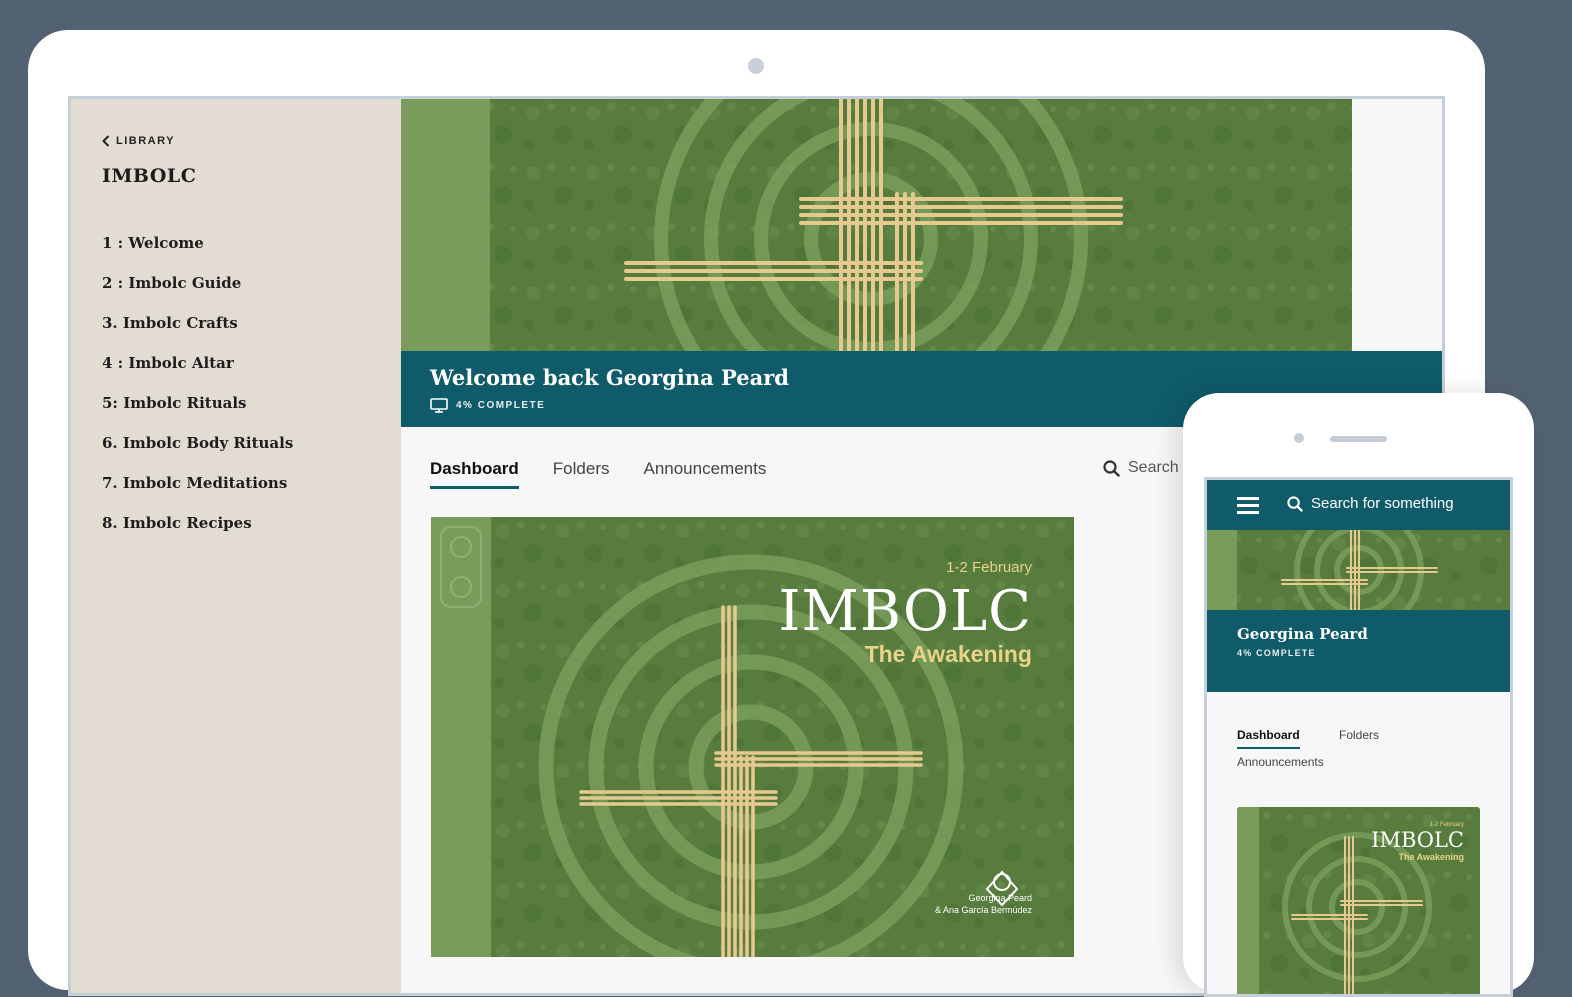 The height and width of the screenshot is (997, 1572). Describe the element at coordinates (756, 66) in the screenshot. I see `laptop-camera` at that location.